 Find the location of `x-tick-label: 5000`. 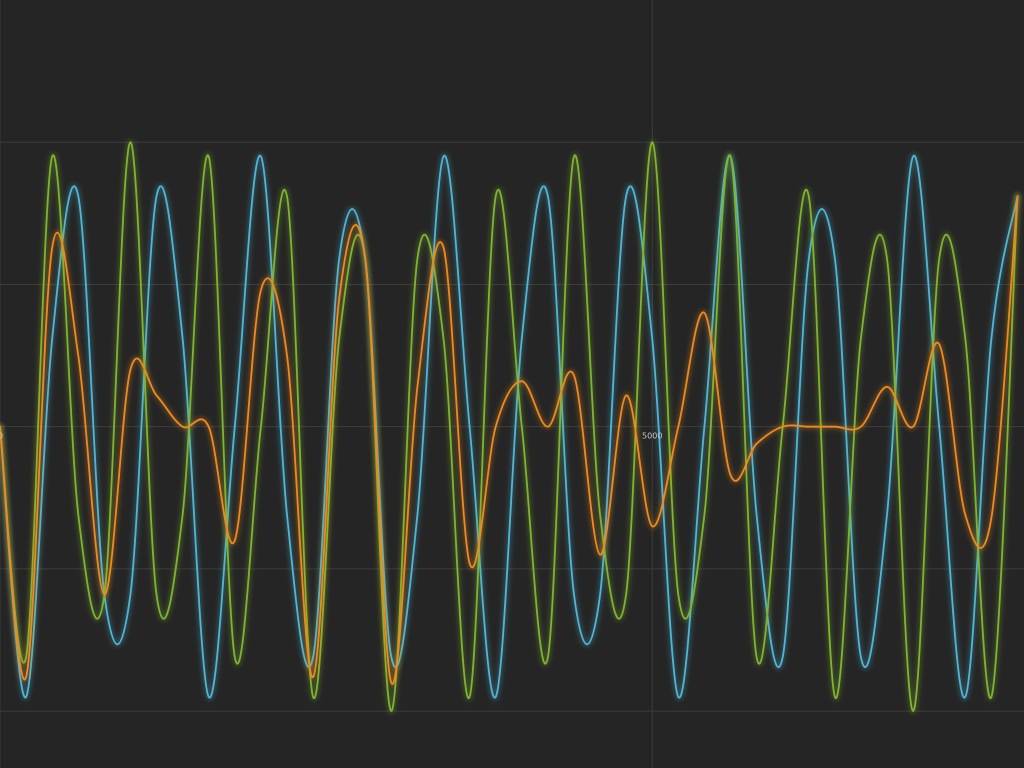

x-tick-label: 5000 is located at coordinates (652, 436).